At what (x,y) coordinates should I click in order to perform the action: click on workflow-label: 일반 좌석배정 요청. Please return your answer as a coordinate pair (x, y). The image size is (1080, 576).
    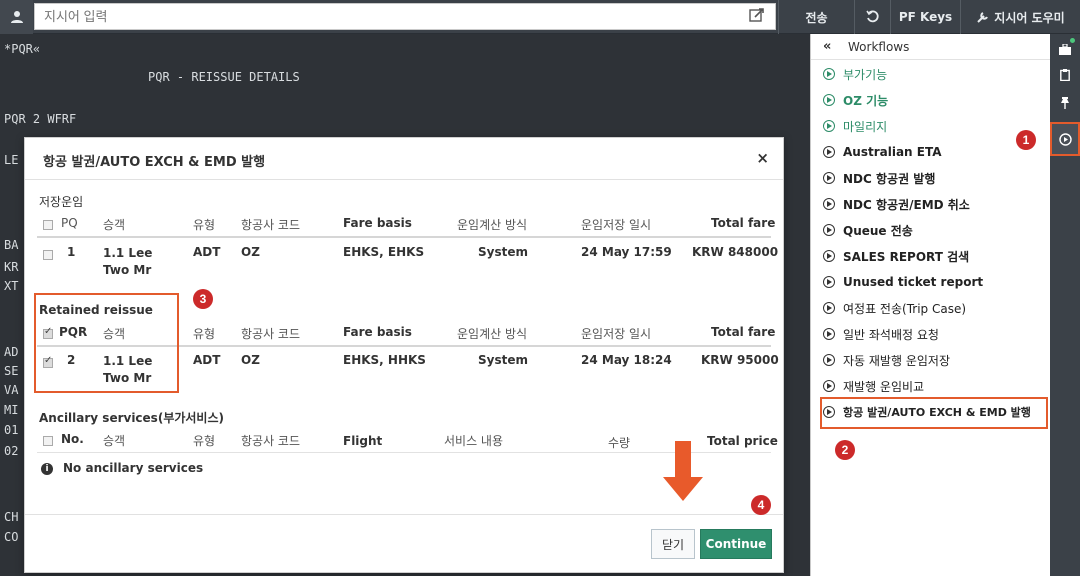
    Looking at the image, I should click on (891, 334).